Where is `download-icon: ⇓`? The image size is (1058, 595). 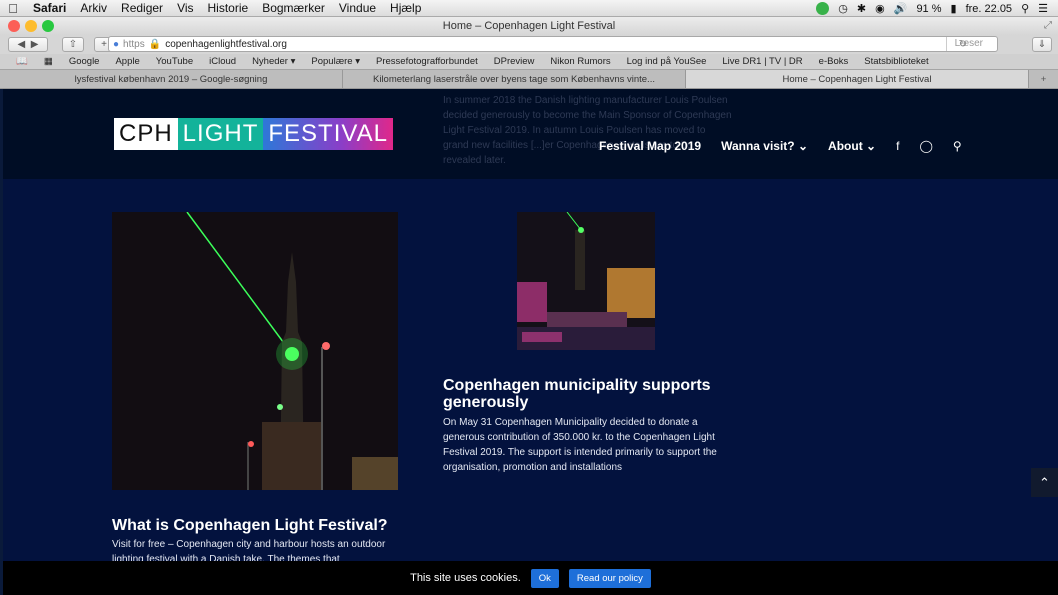
download-icon: ⇓ is located at coordinates (1042, 44).